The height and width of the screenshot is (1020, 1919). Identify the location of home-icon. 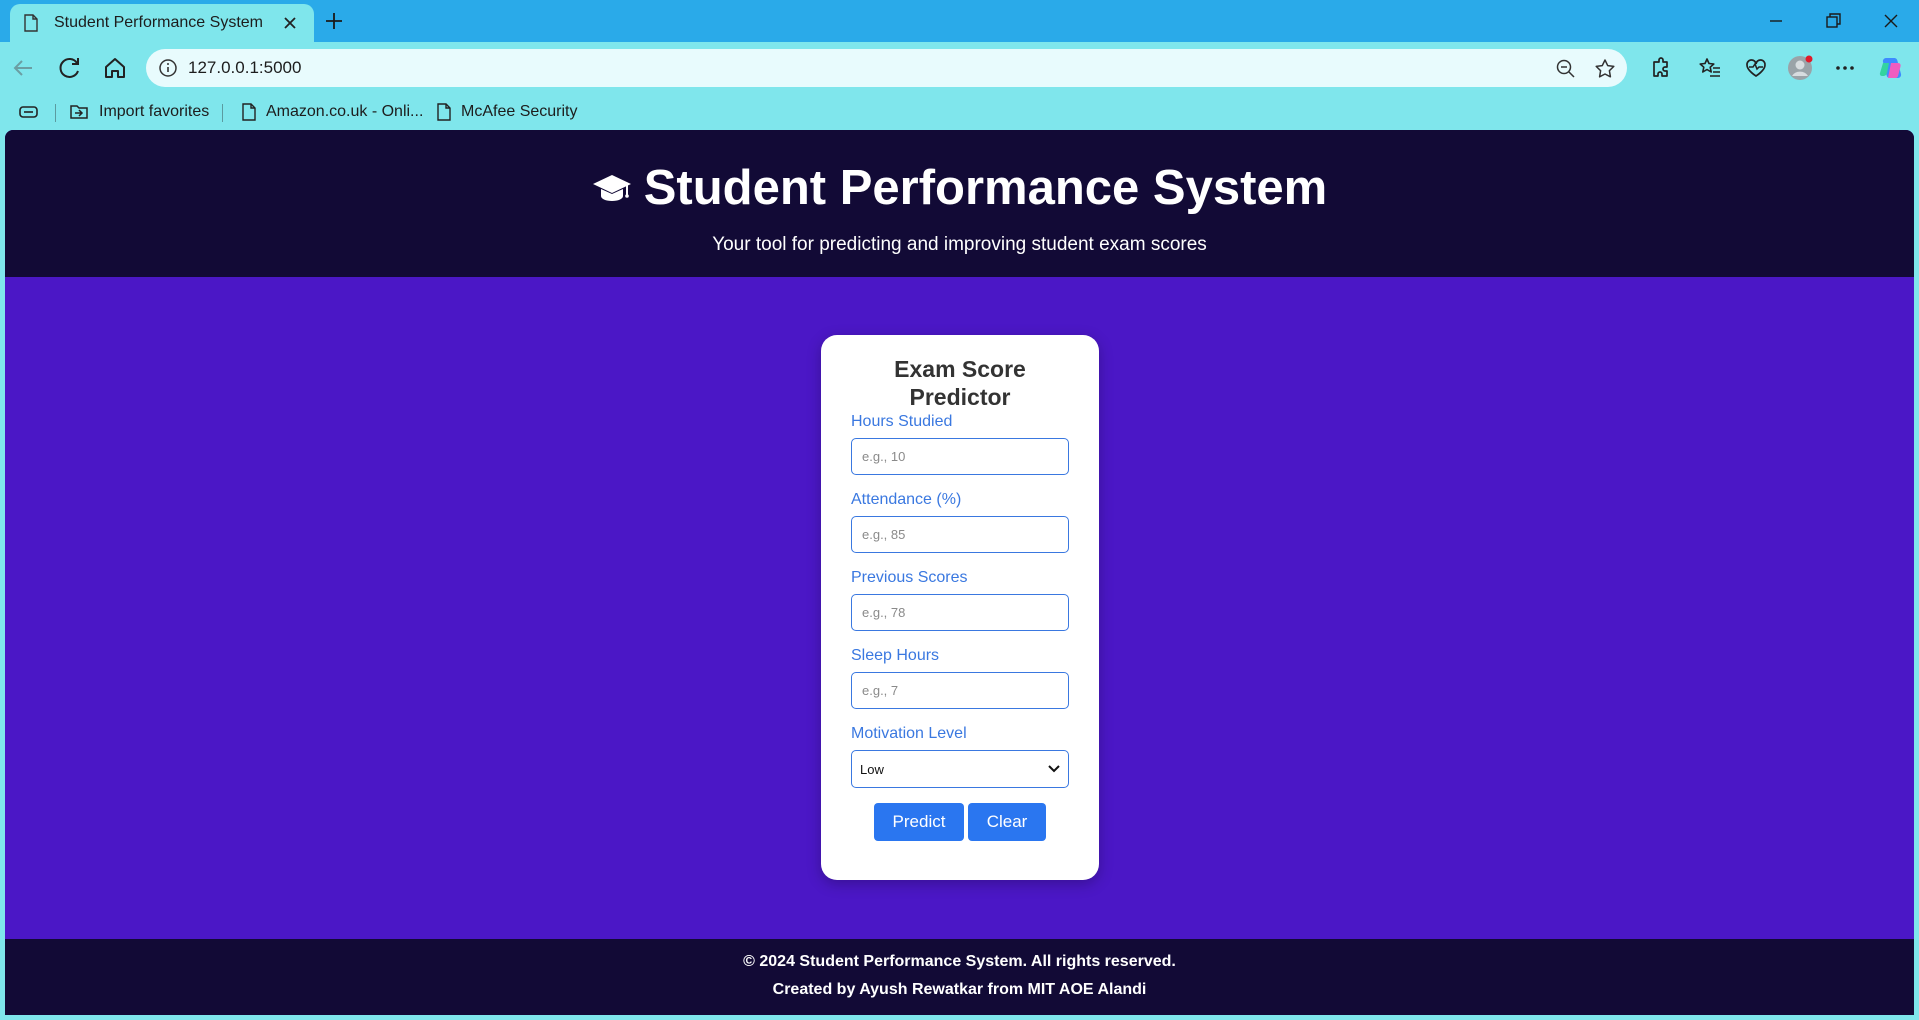
(115, 68).